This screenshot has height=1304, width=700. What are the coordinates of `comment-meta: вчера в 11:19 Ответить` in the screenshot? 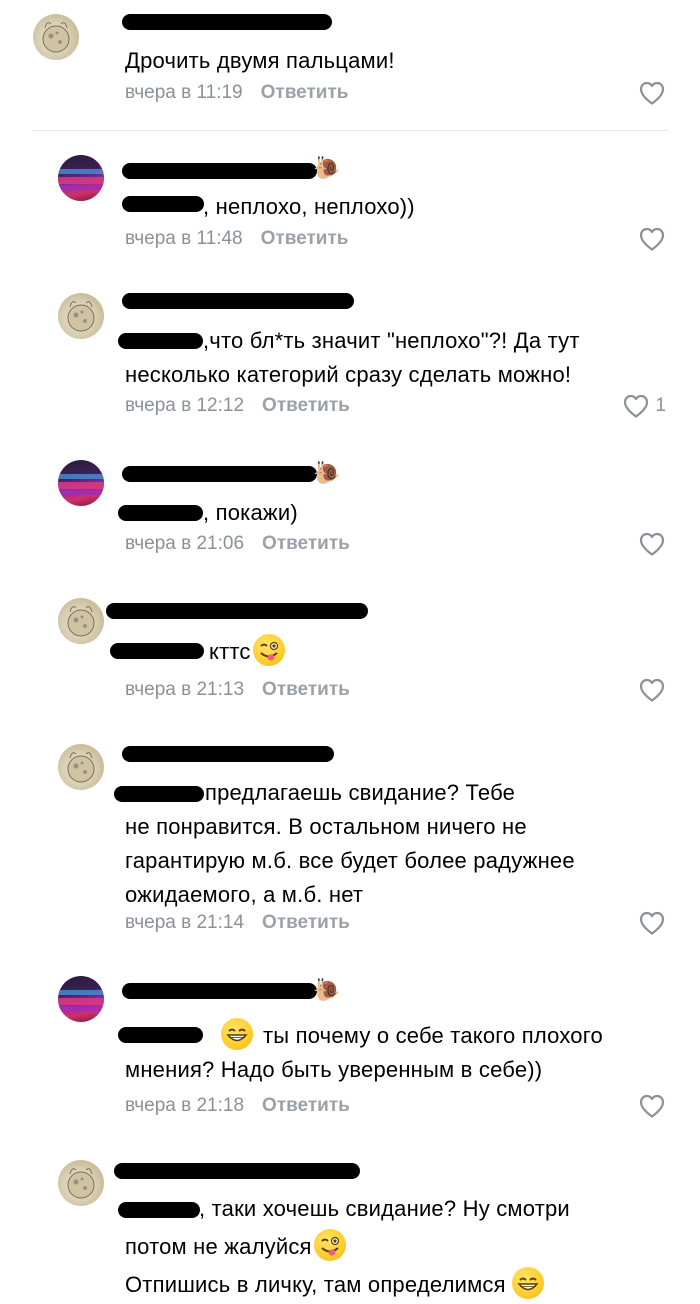 It's located at (236, 93).